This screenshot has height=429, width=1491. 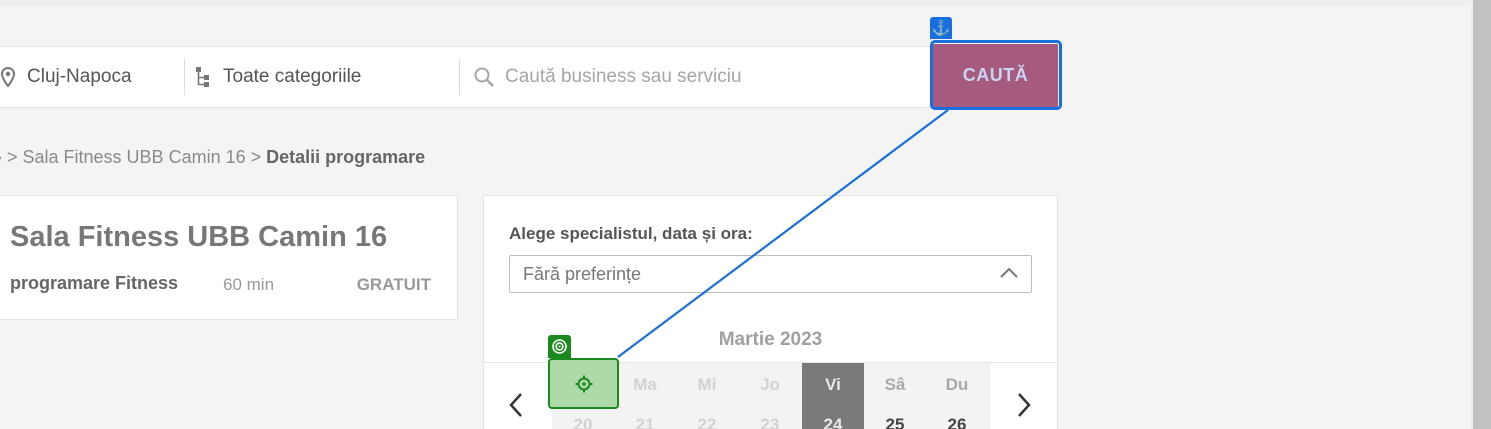 I want to click on target-ring-icon, so click(x=559, y=346).